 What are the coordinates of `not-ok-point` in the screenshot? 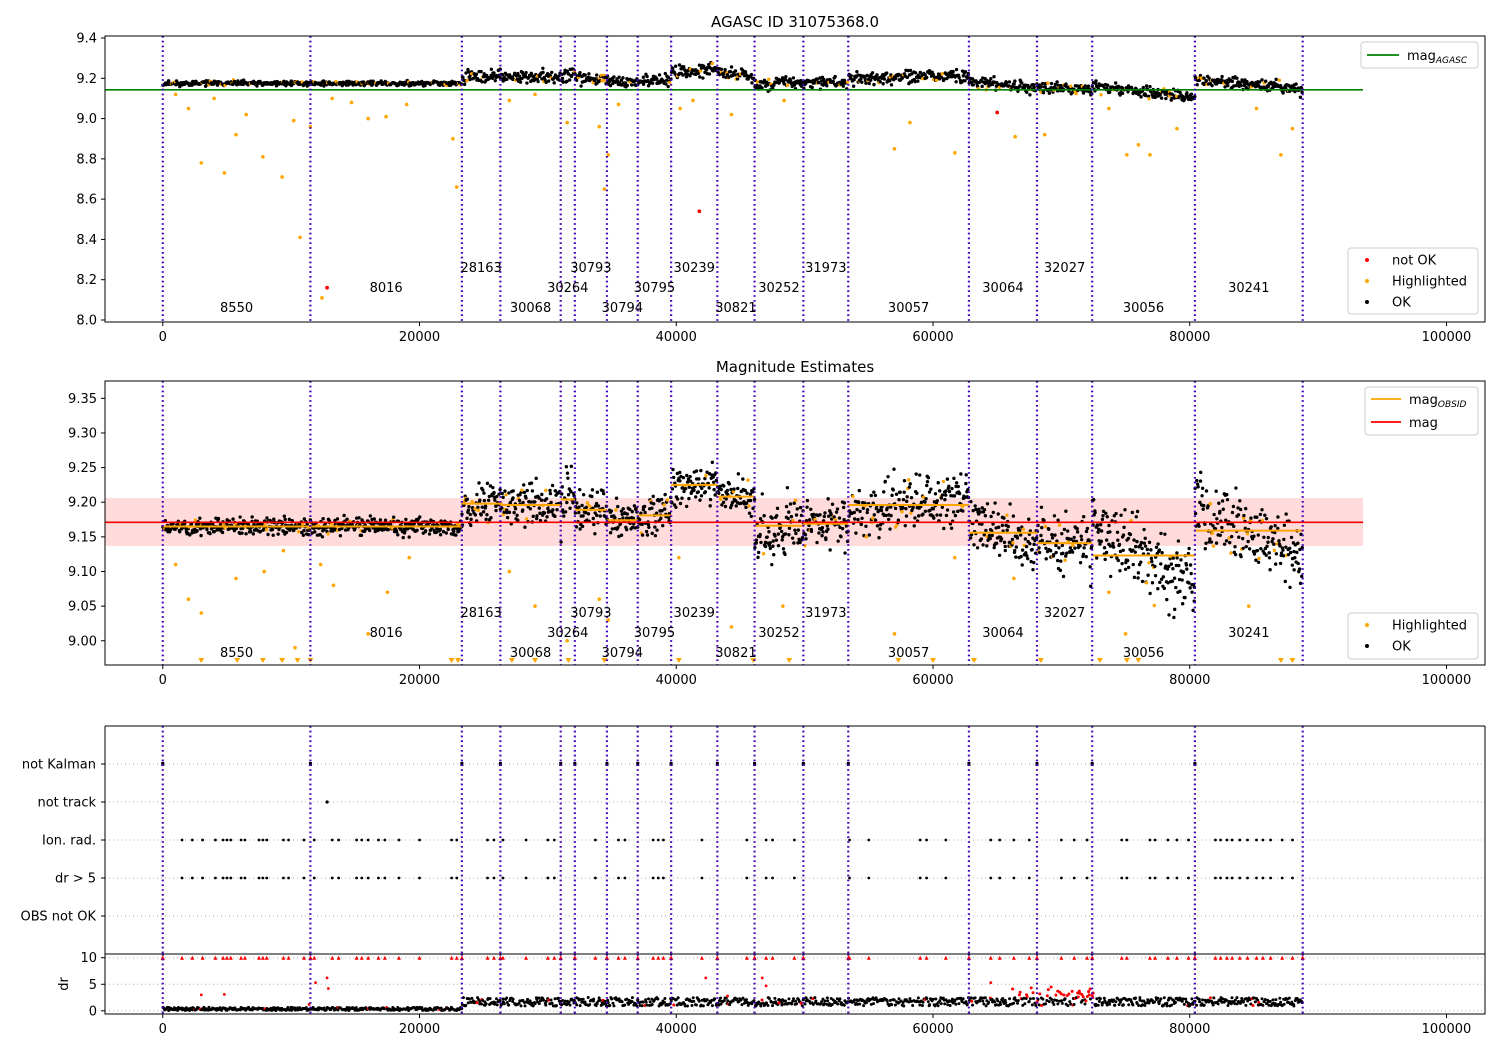 It's located at (997, 112).